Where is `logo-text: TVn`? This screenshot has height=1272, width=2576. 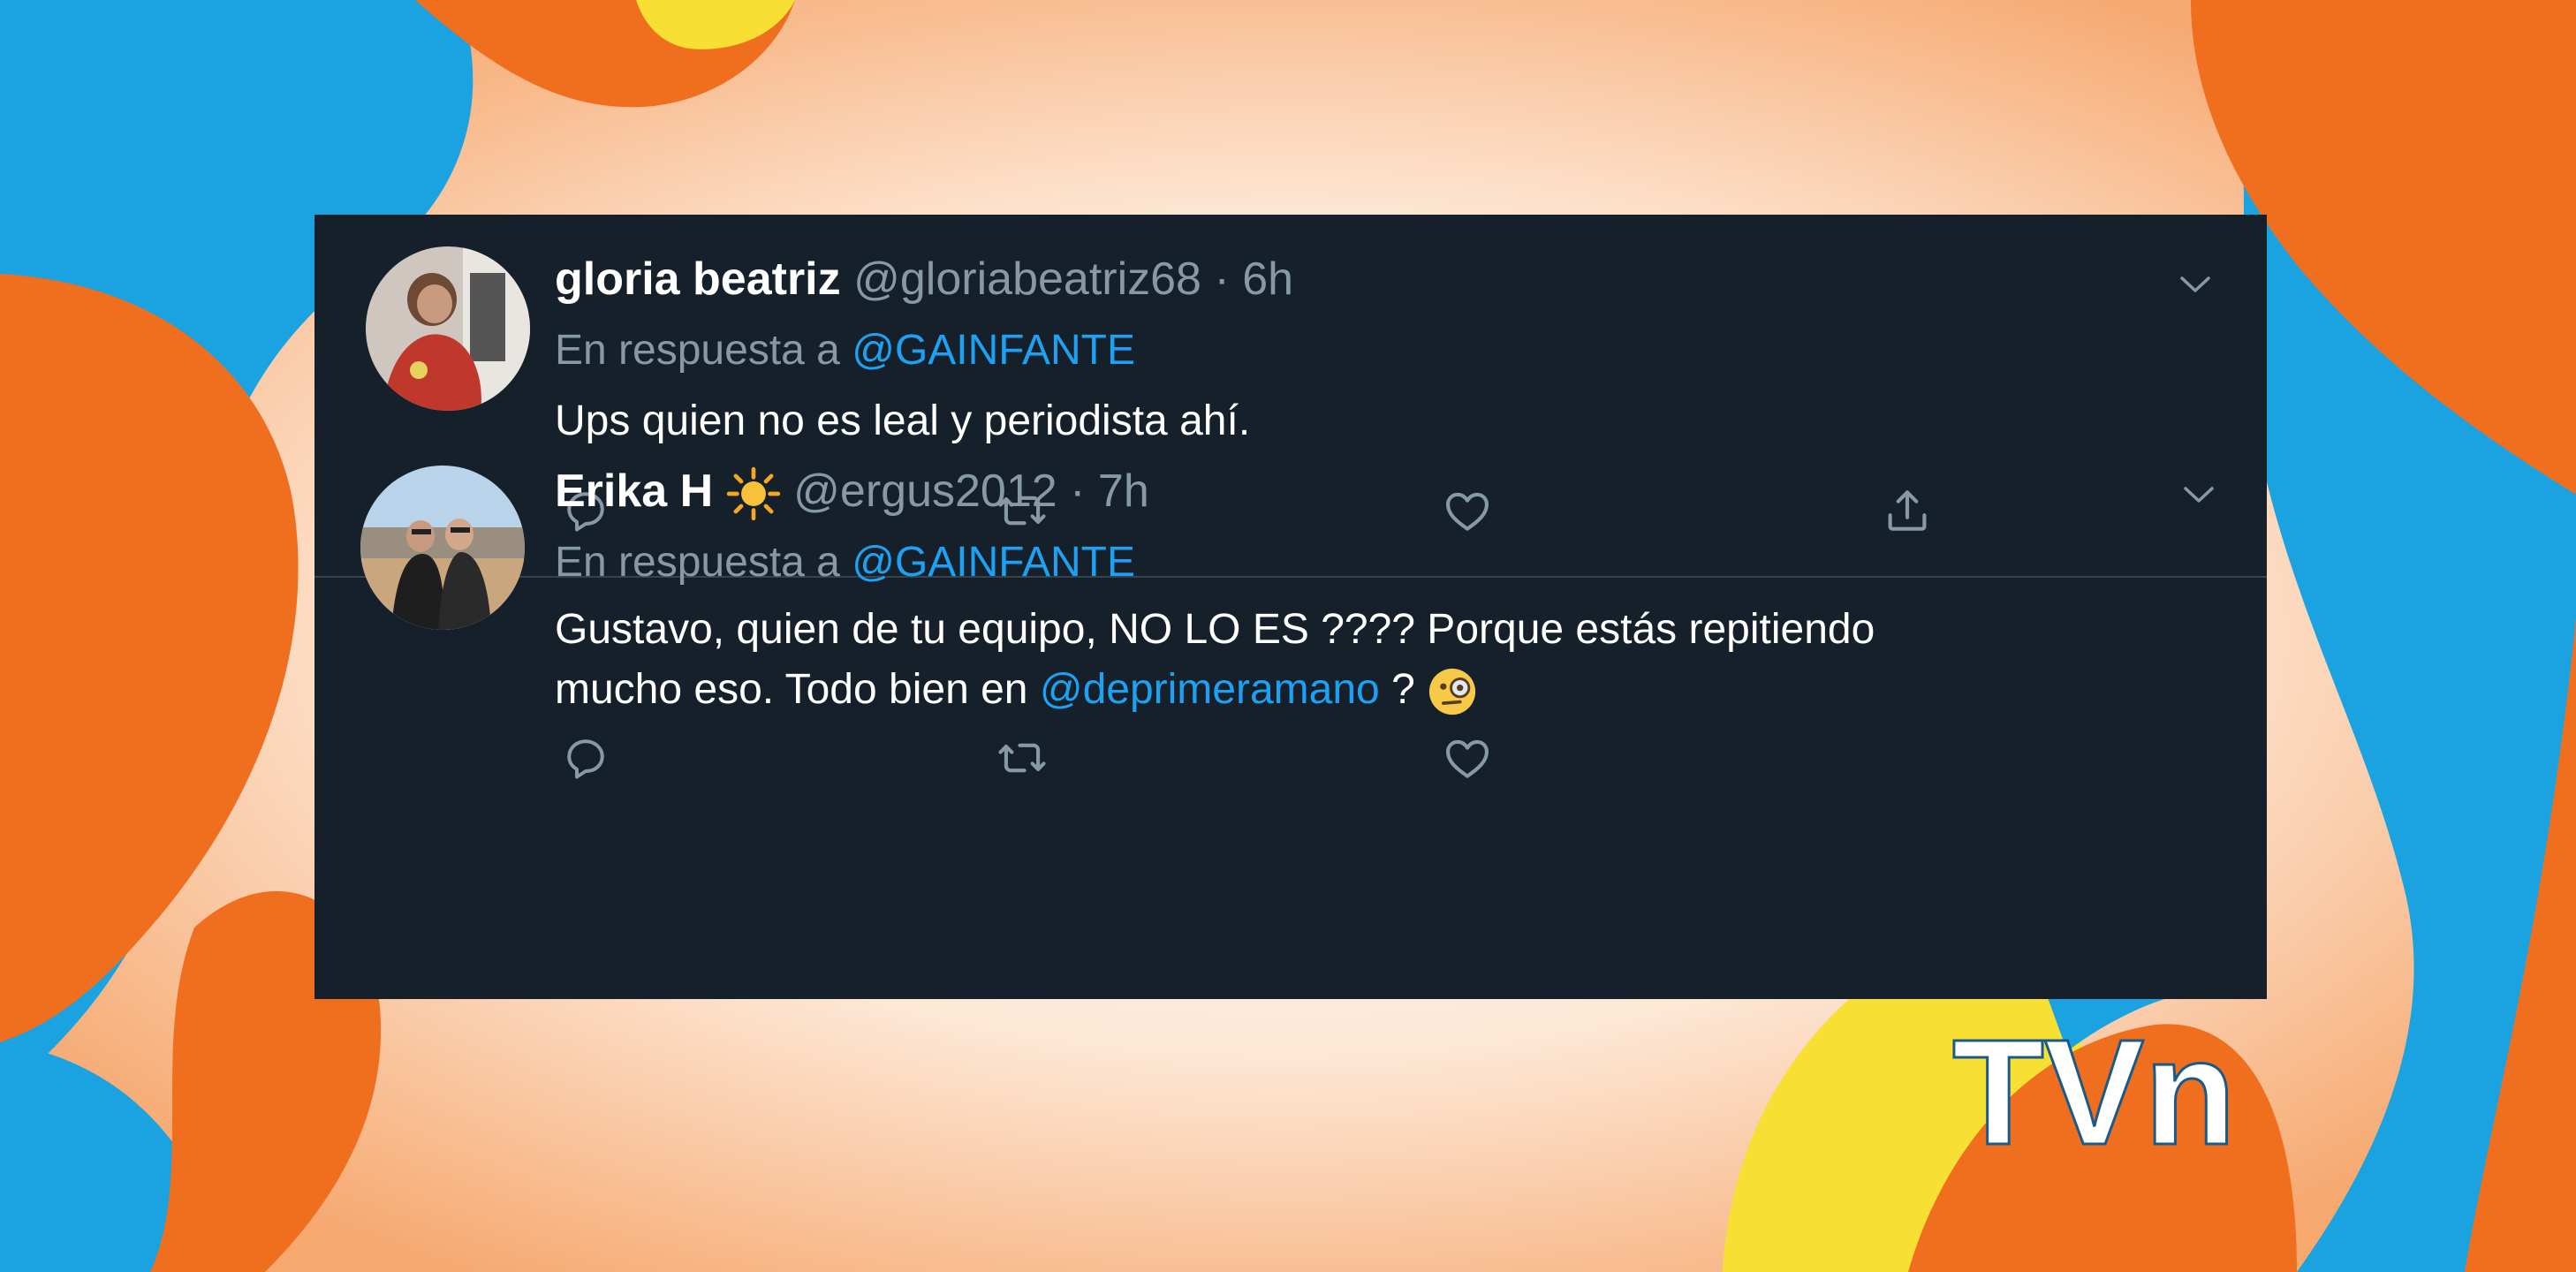
logo-text: TVn is located at coordinates (2094, 1092).